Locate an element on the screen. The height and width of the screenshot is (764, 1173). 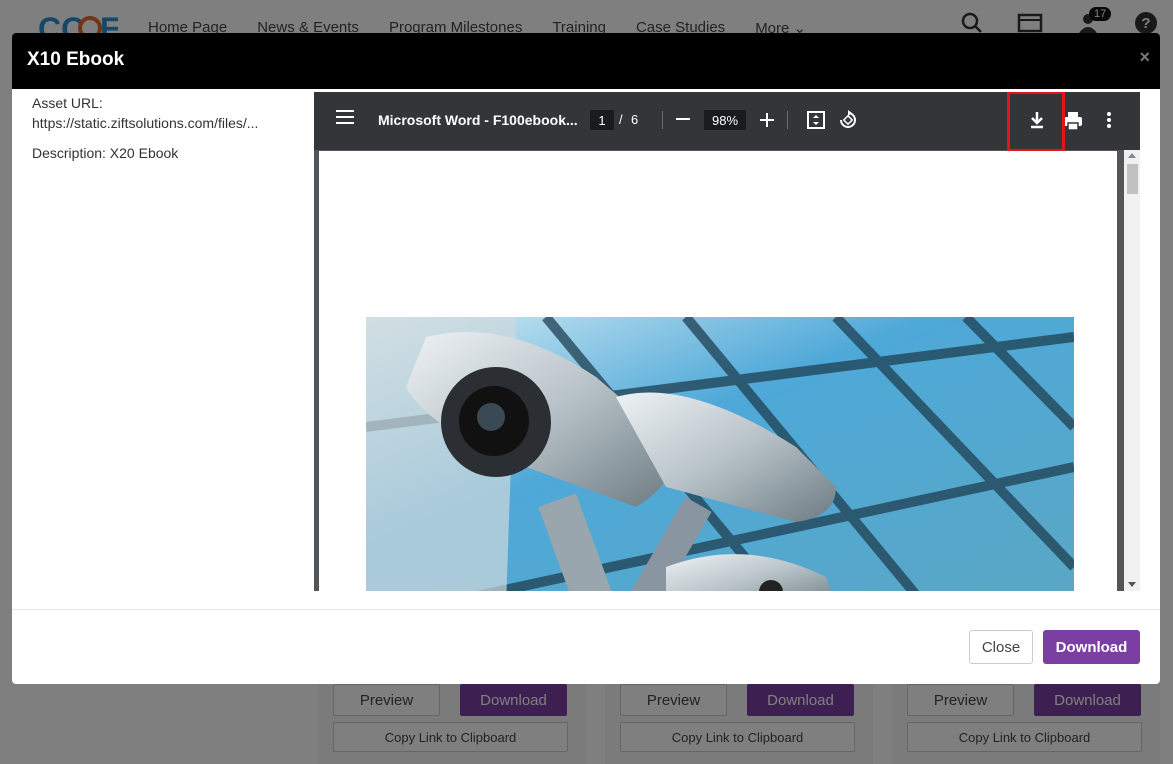
print-icon is located at coordinates (1073, 121).